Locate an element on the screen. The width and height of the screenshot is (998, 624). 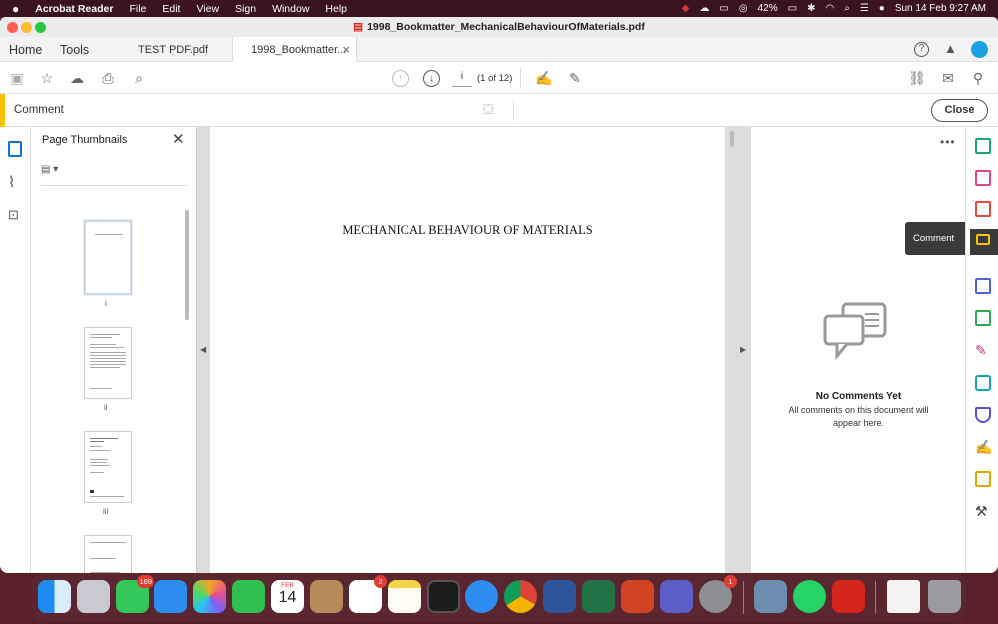
protect-shield-icon is located at coordinates (983, 415).